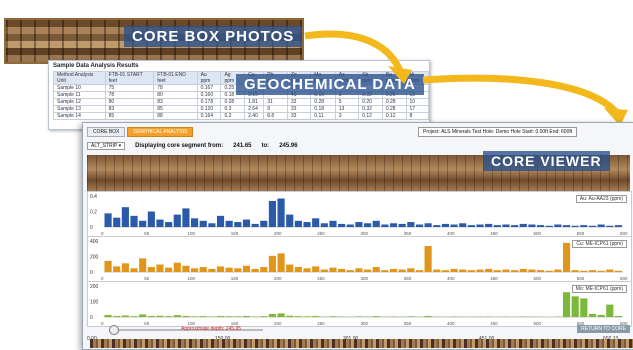 The width and height of the screenshot is (633, 350). Describe the element at coordinates (346, 116) in the screenshot. I see `table-cell: 3` at that location.